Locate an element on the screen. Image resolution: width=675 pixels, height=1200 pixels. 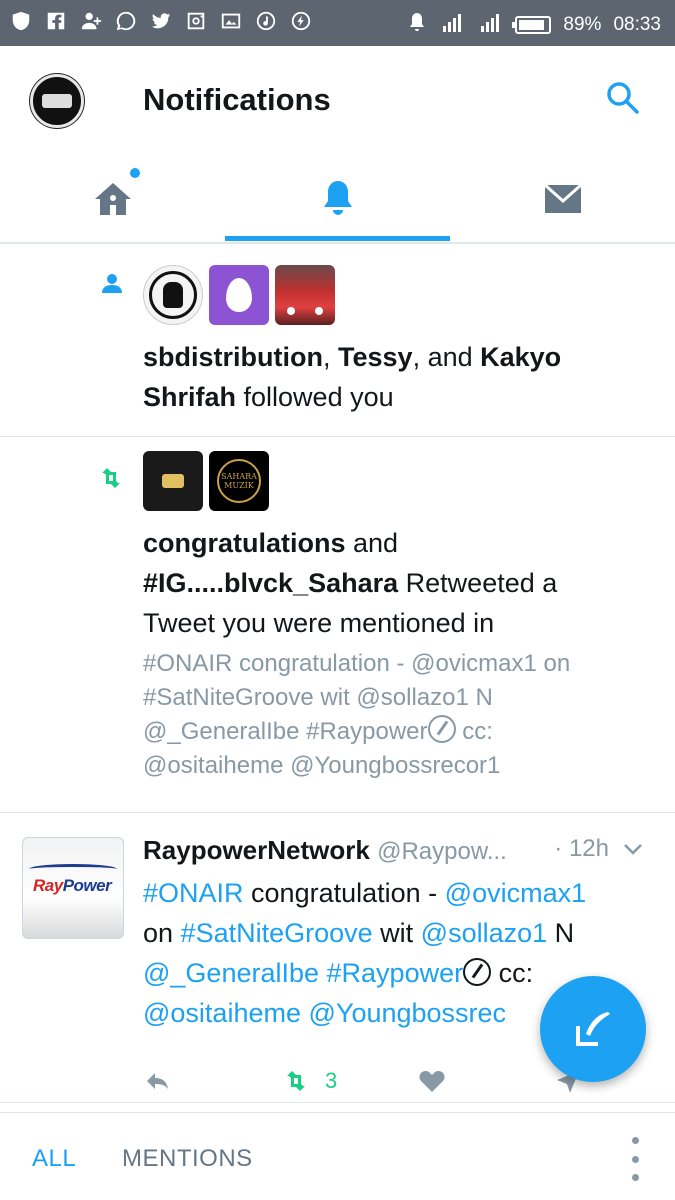
avatar-tessy is located at coordinates (239, 295).